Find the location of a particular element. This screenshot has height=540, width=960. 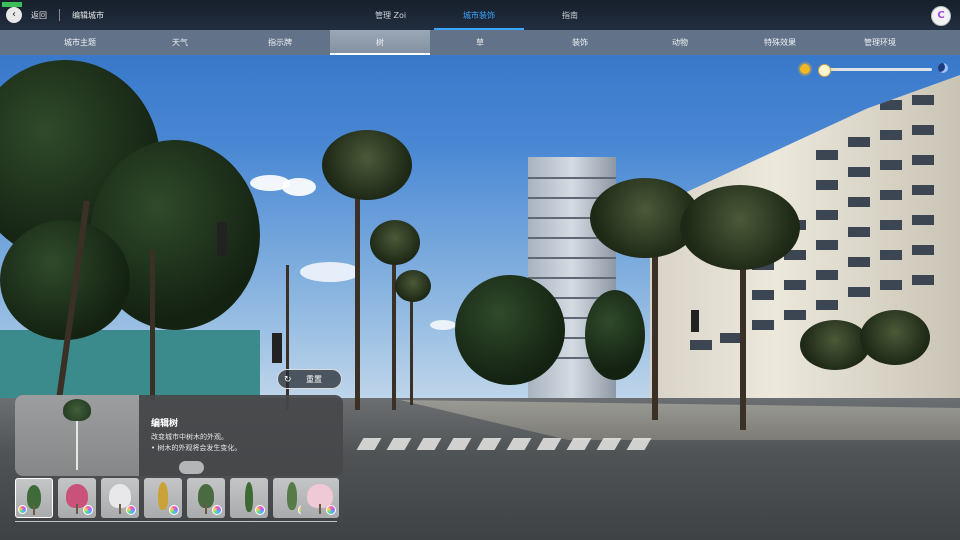

profile-avatar: C is located at coordinates (941, 16).